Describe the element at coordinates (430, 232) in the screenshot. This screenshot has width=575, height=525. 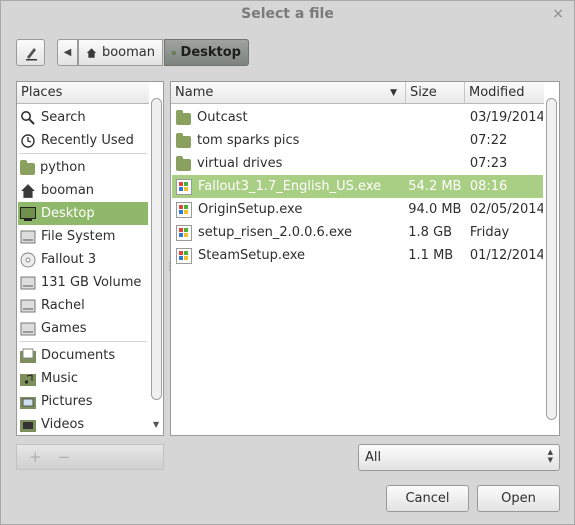
I see `file-size: 1.8 GB` at that location.